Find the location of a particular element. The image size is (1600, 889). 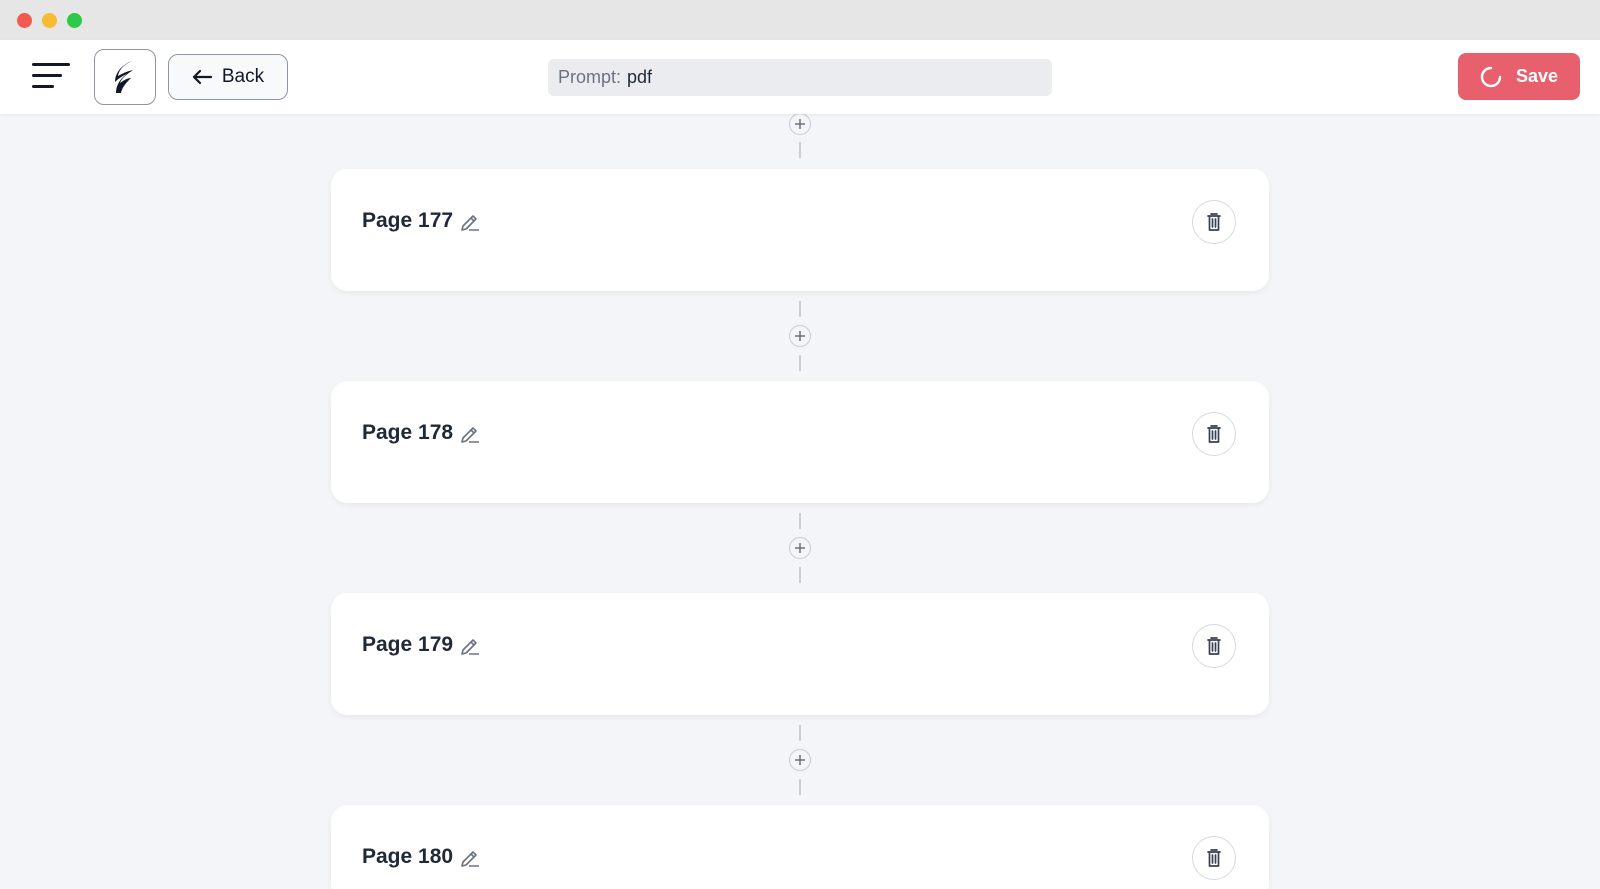

window-titlebar is located at coordinates (800, 20).